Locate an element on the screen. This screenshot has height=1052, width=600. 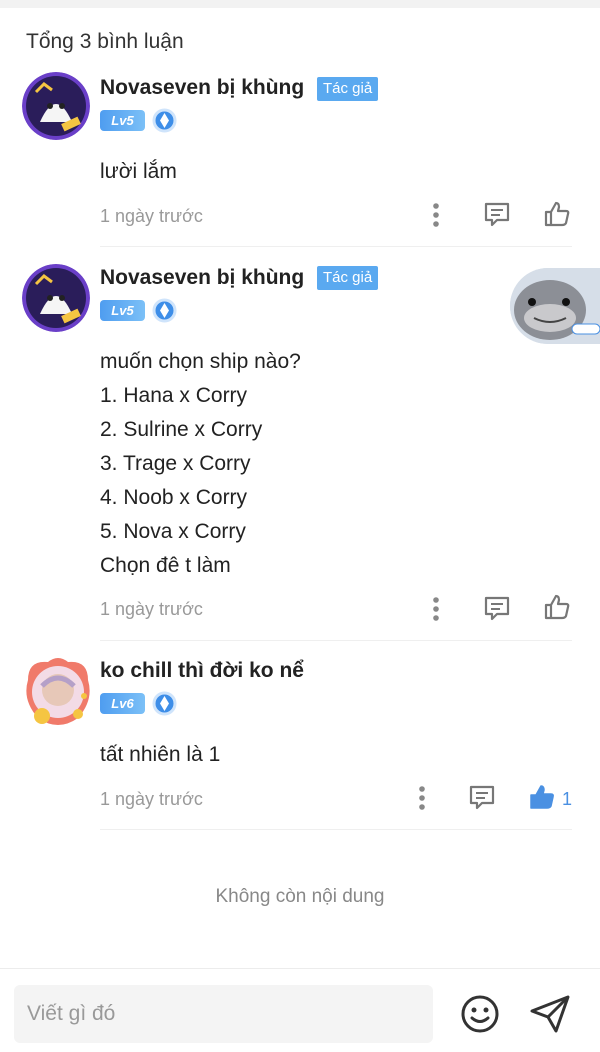
comment-total: Tổng 3 bình luận is located at coordinates (105, 41).